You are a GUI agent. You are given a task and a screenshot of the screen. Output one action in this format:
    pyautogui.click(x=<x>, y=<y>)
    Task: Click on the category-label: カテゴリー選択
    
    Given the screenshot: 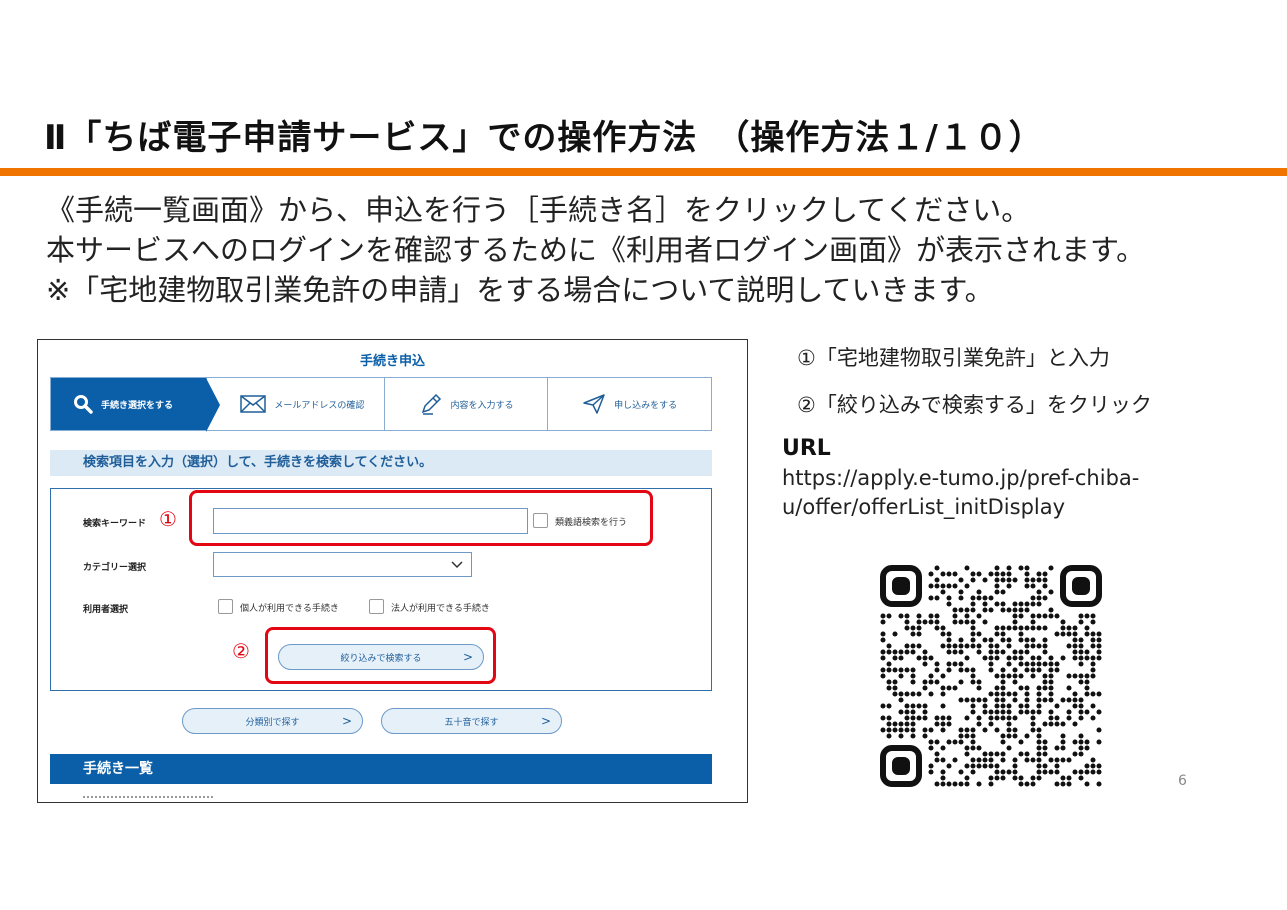 What is the action you would take?
    pyautogui.click(x=115, y=568)
    